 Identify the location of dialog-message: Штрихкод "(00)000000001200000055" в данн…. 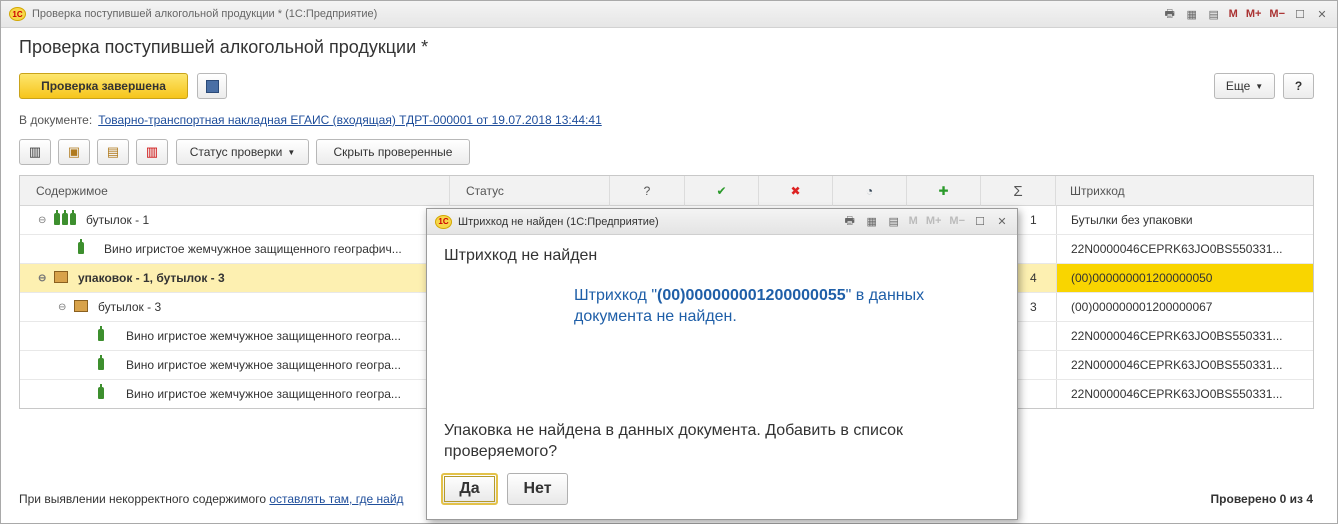
(789, 306).